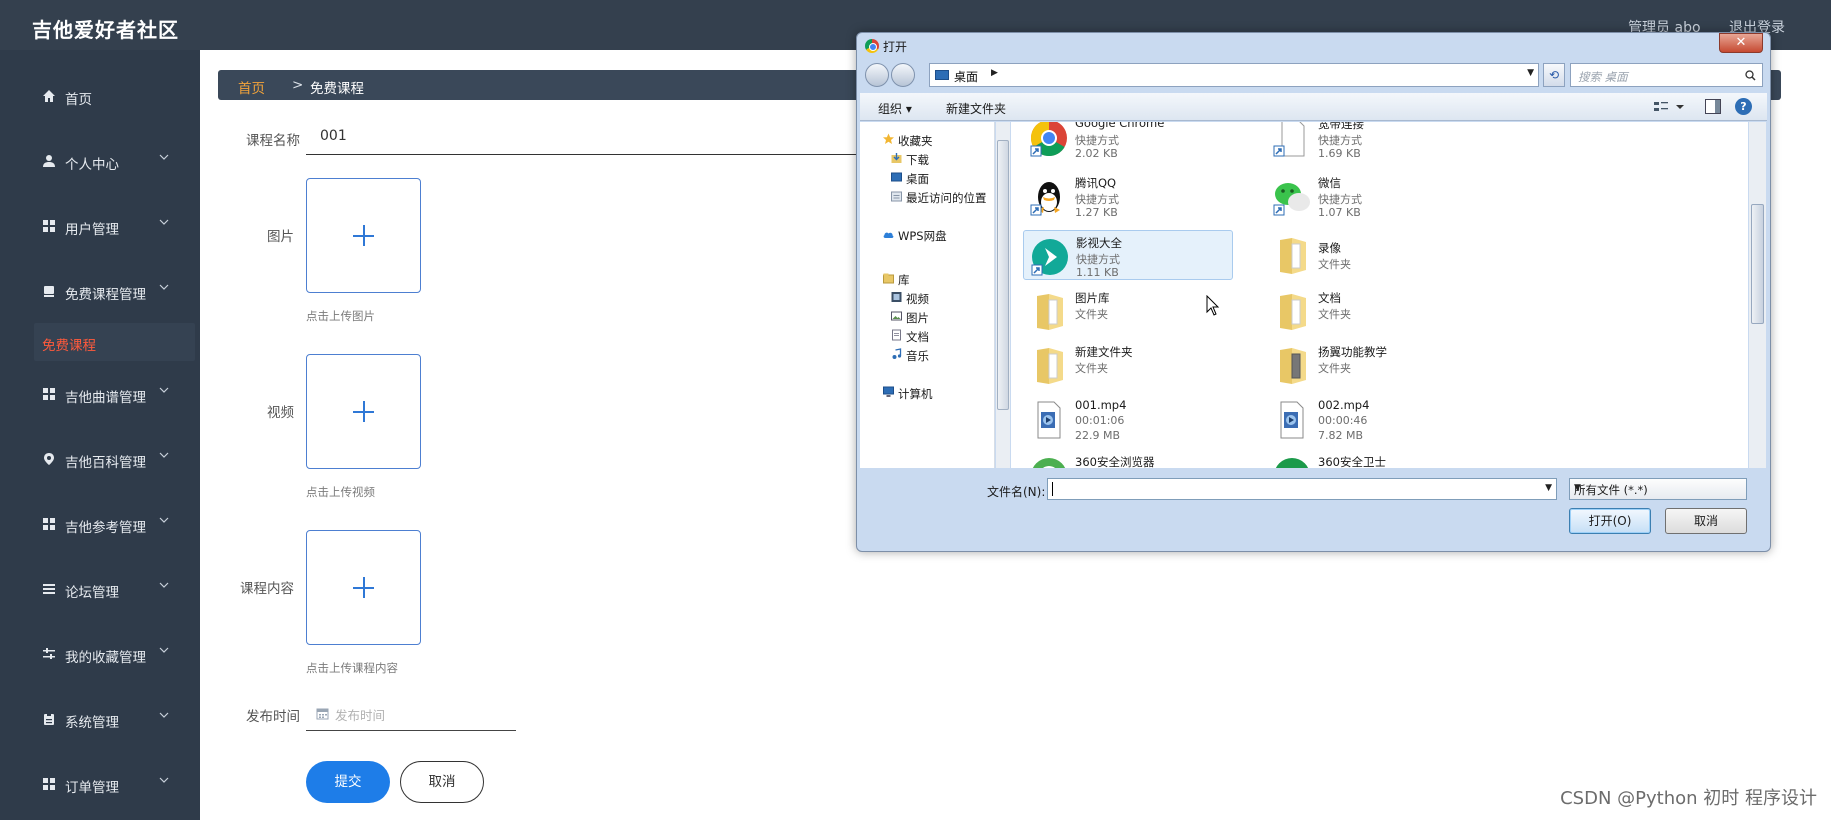 The image size is (1831, 820). I want to click on list-item: 360安全卫士, so click(1371, 459).